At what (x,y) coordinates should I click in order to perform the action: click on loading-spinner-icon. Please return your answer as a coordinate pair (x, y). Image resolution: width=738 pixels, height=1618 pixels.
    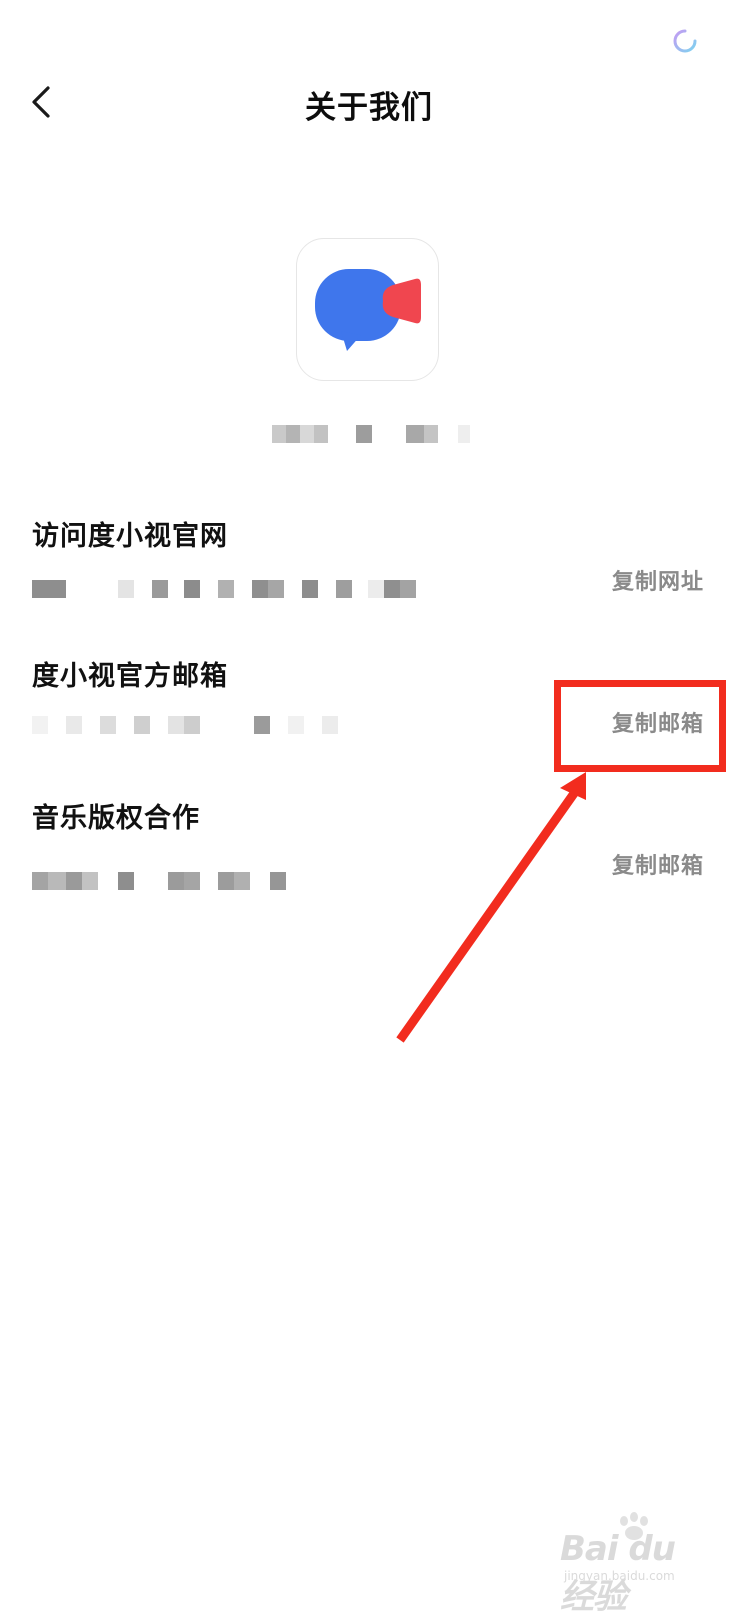
    Looking at the image, I should click on (685, 41).